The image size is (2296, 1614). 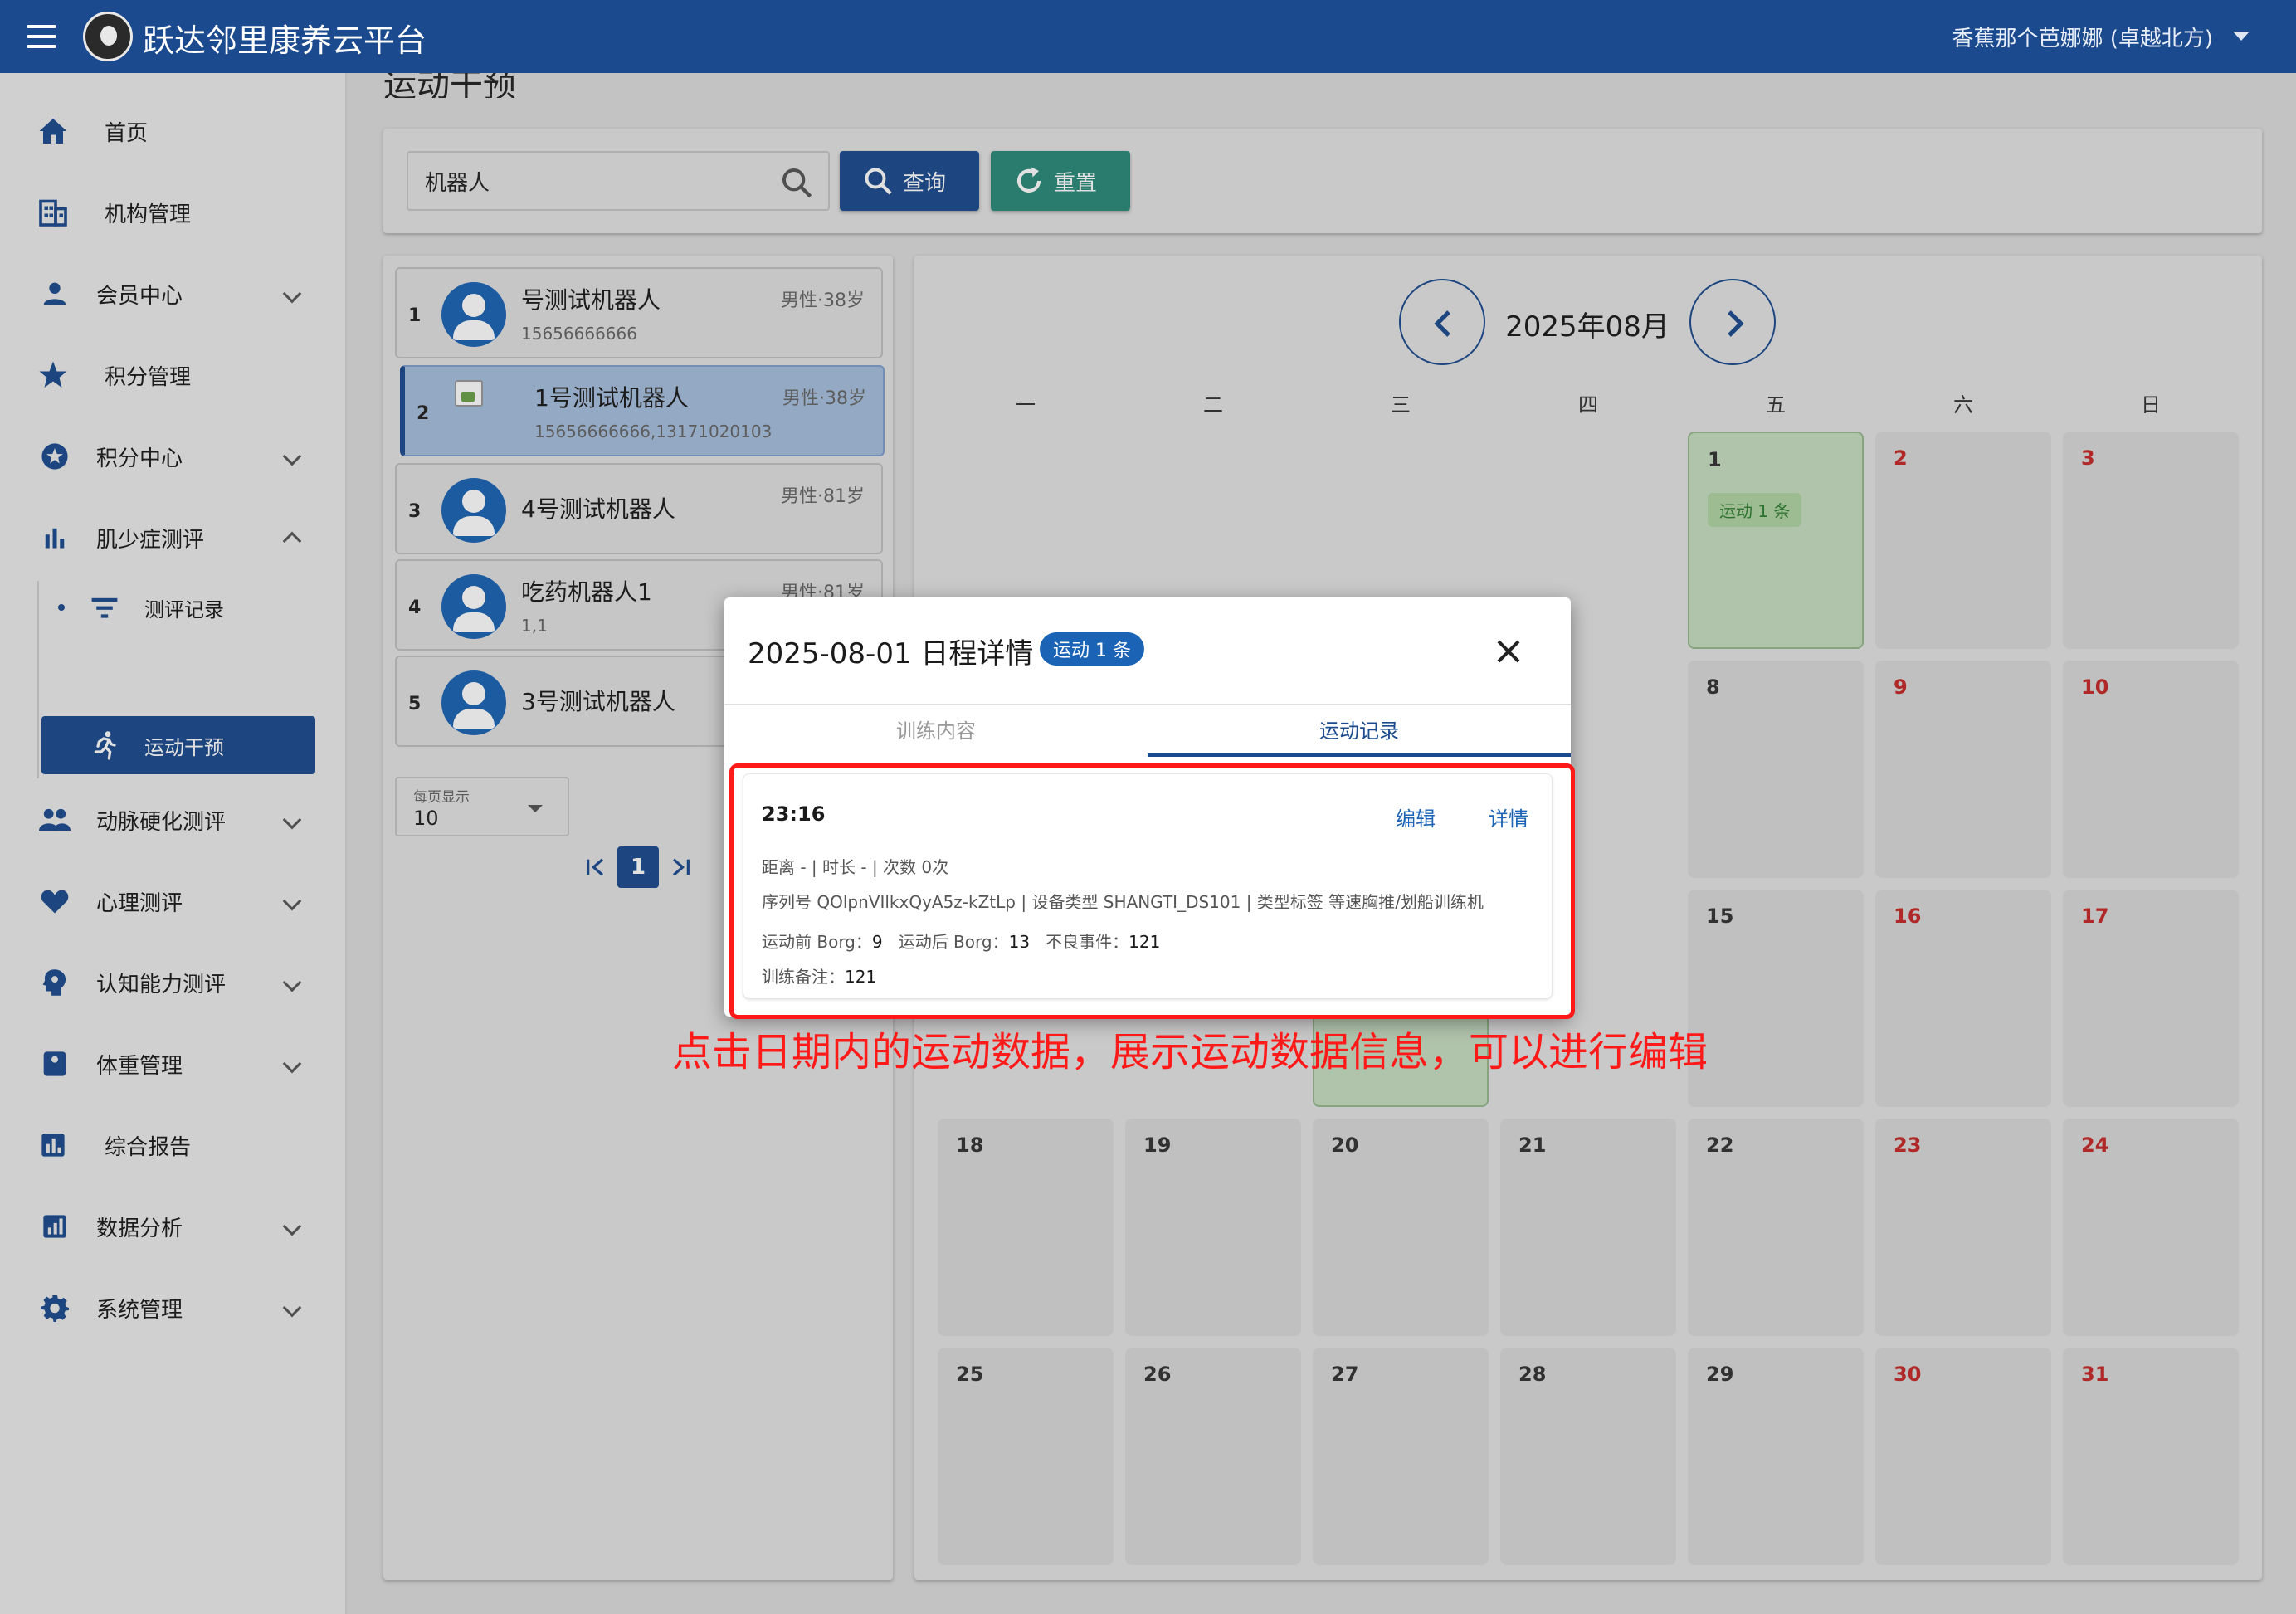 What do you see at coordinates (642, 410) in the screenshot?
I see `member-item-selected: 2 1号测试机器人 15656666666,13171020103 男性·38岁` at bounding box center [642, 410].